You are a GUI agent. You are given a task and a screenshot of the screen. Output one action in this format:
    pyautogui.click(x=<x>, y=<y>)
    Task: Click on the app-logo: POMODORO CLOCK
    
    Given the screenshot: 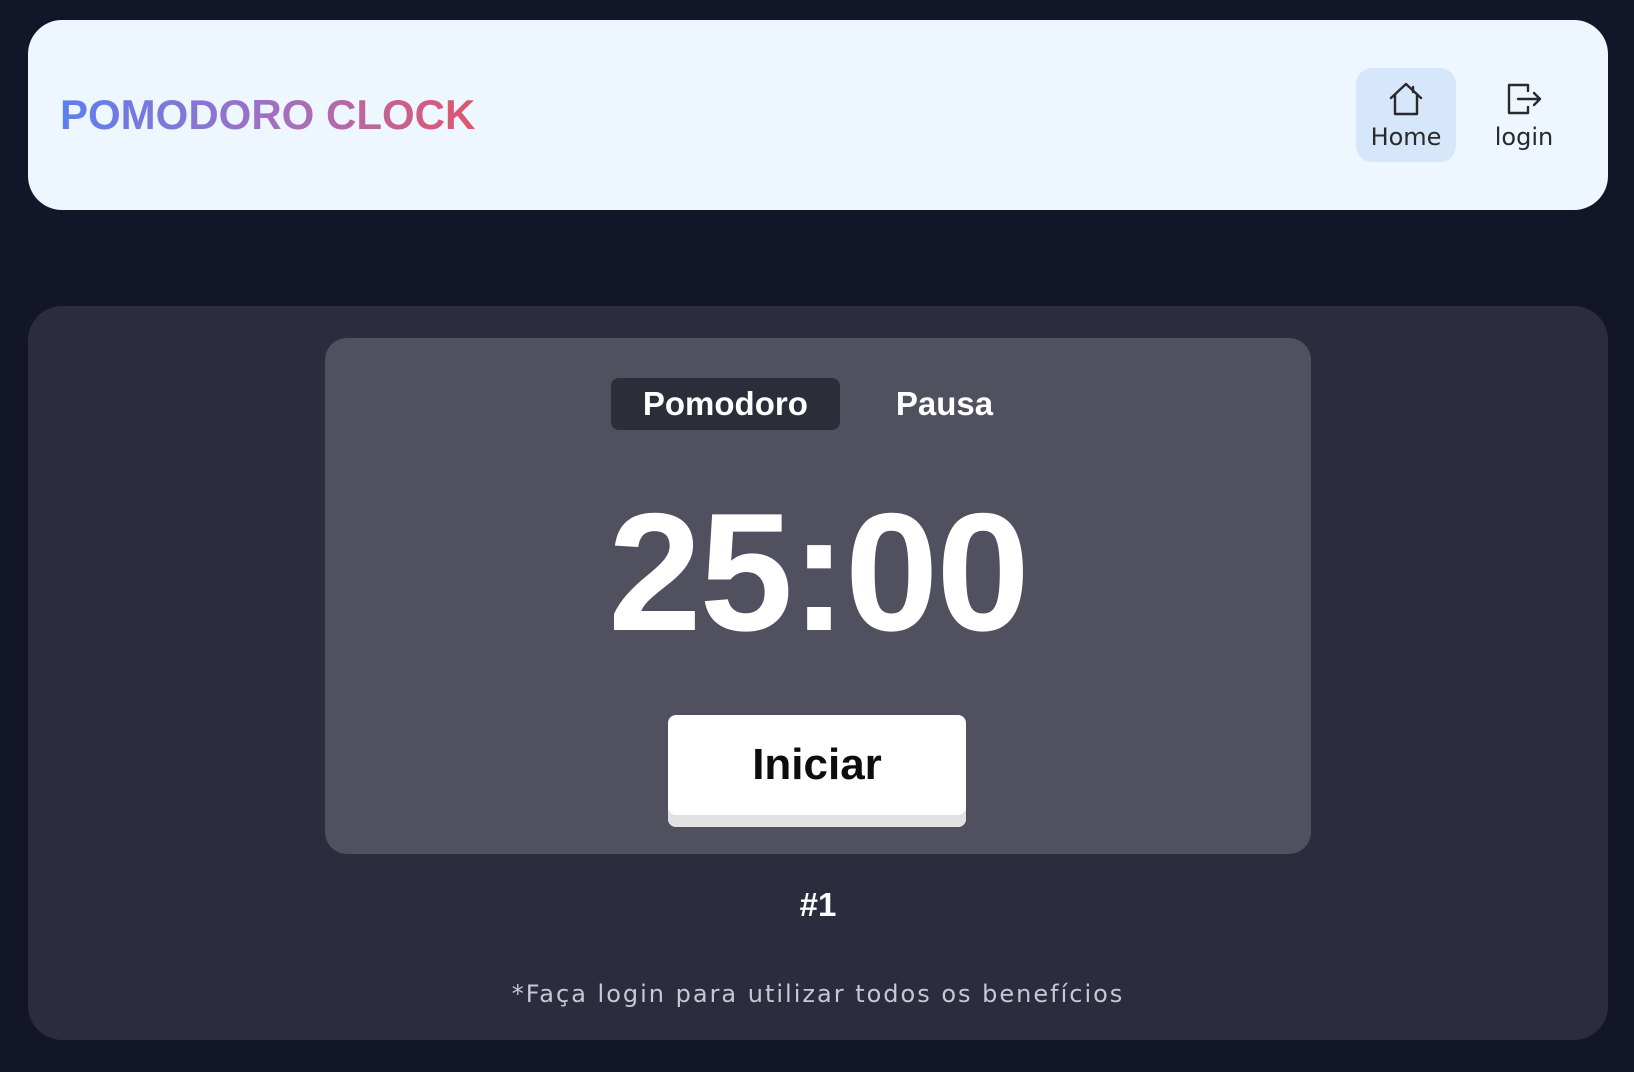 What is the action you would take?
    pyautogui.click(x=267, y=115)
    